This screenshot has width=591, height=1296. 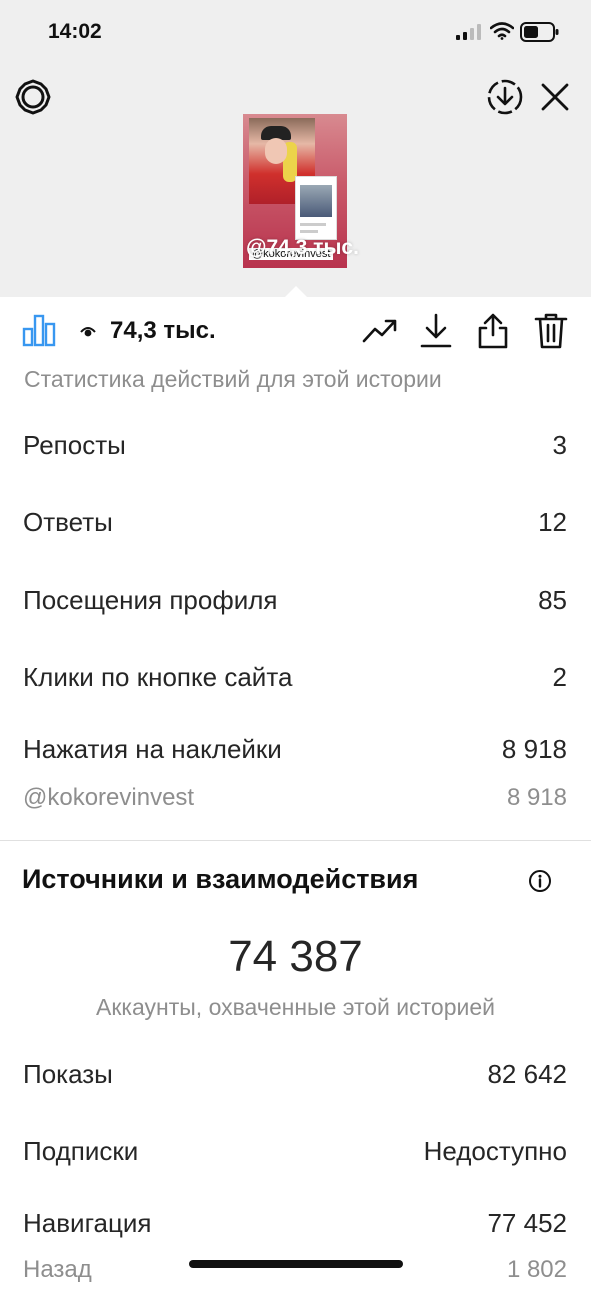 What do you see at coordinates (295, 956) in the screenshot?
I see `reach-value: 74 387` at bounding box center [295, 956].